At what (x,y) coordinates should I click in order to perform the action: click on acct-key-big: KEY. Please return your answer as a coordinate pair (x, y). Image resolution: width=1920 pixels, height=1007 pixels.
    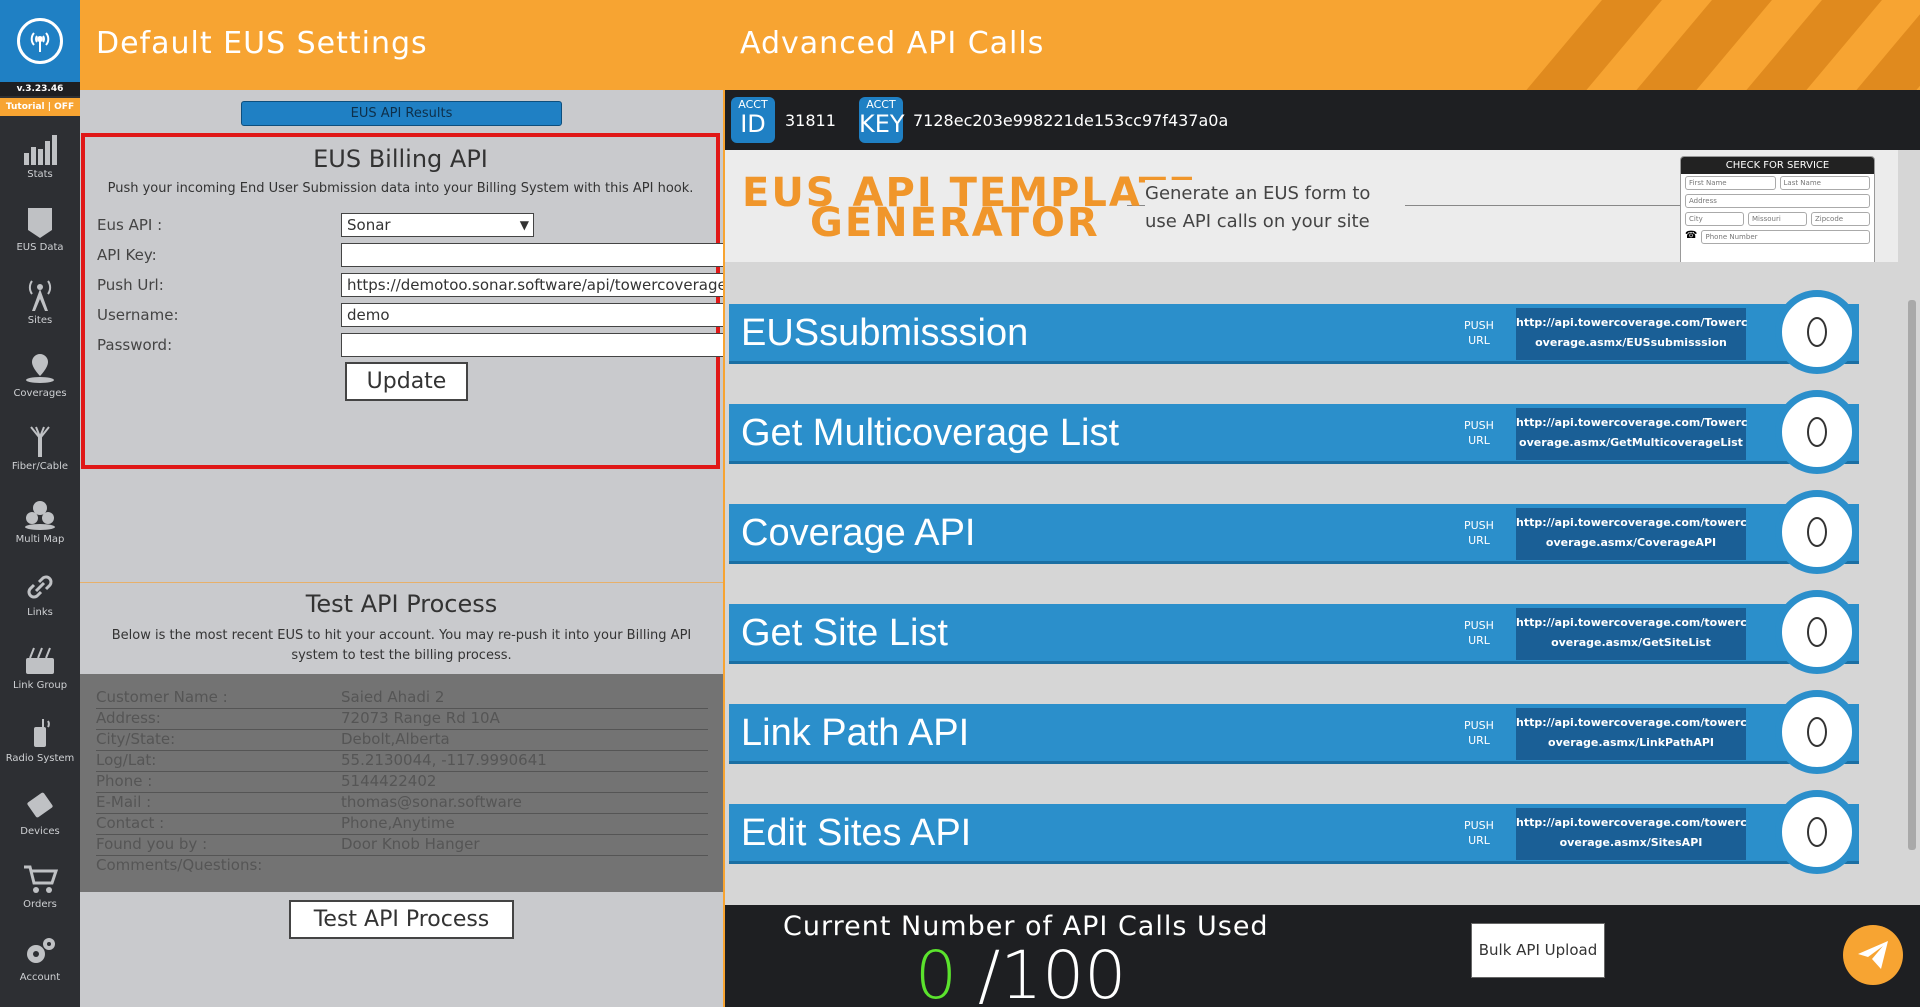
    Looking at the image, I should click on (882, 124).